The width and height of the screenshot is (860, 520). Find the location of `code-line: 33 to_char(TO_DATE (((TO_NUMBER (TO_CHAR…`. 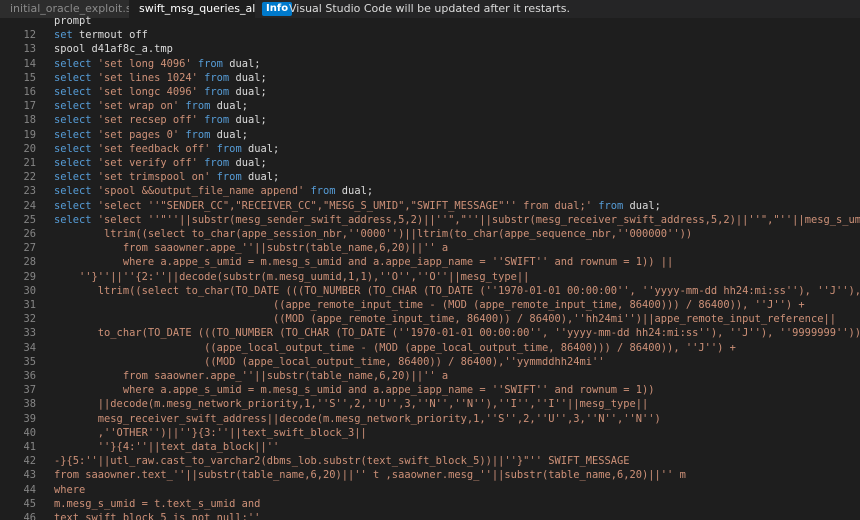

code-line: 33 to_char(TO_DATE (((TO_NUMBER (TO_CHAR… is located at coordinates (430, 333).